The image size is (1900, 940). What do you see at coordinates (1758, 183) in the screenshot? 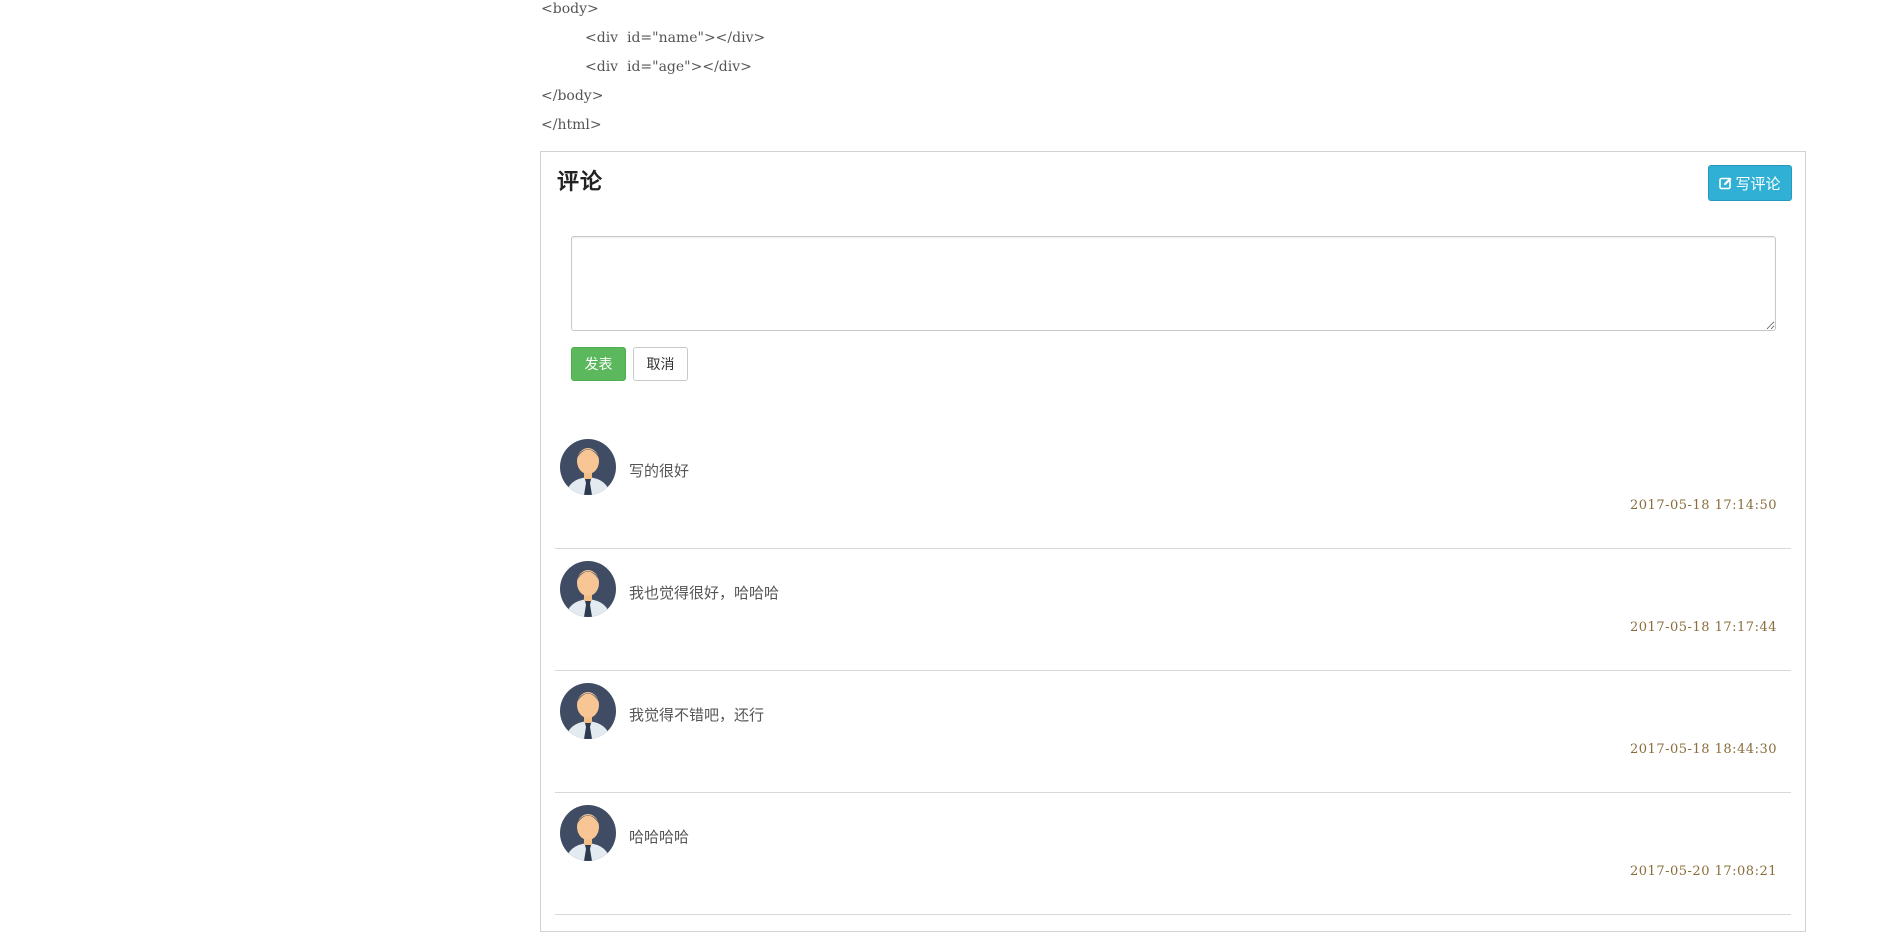
I see `write-comment-label: 写评论` at bounding box center [1758, 183].